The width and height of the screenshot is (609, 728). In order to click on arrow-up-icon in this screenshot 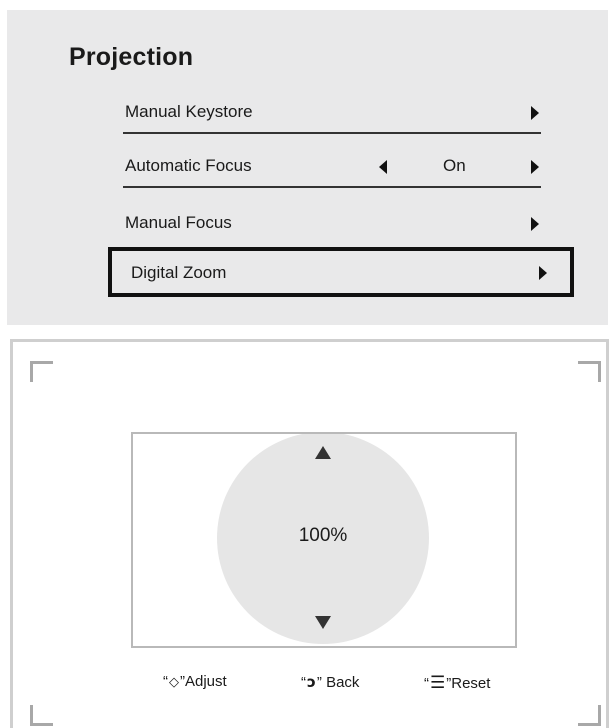, I will do `click(323, 452)`.